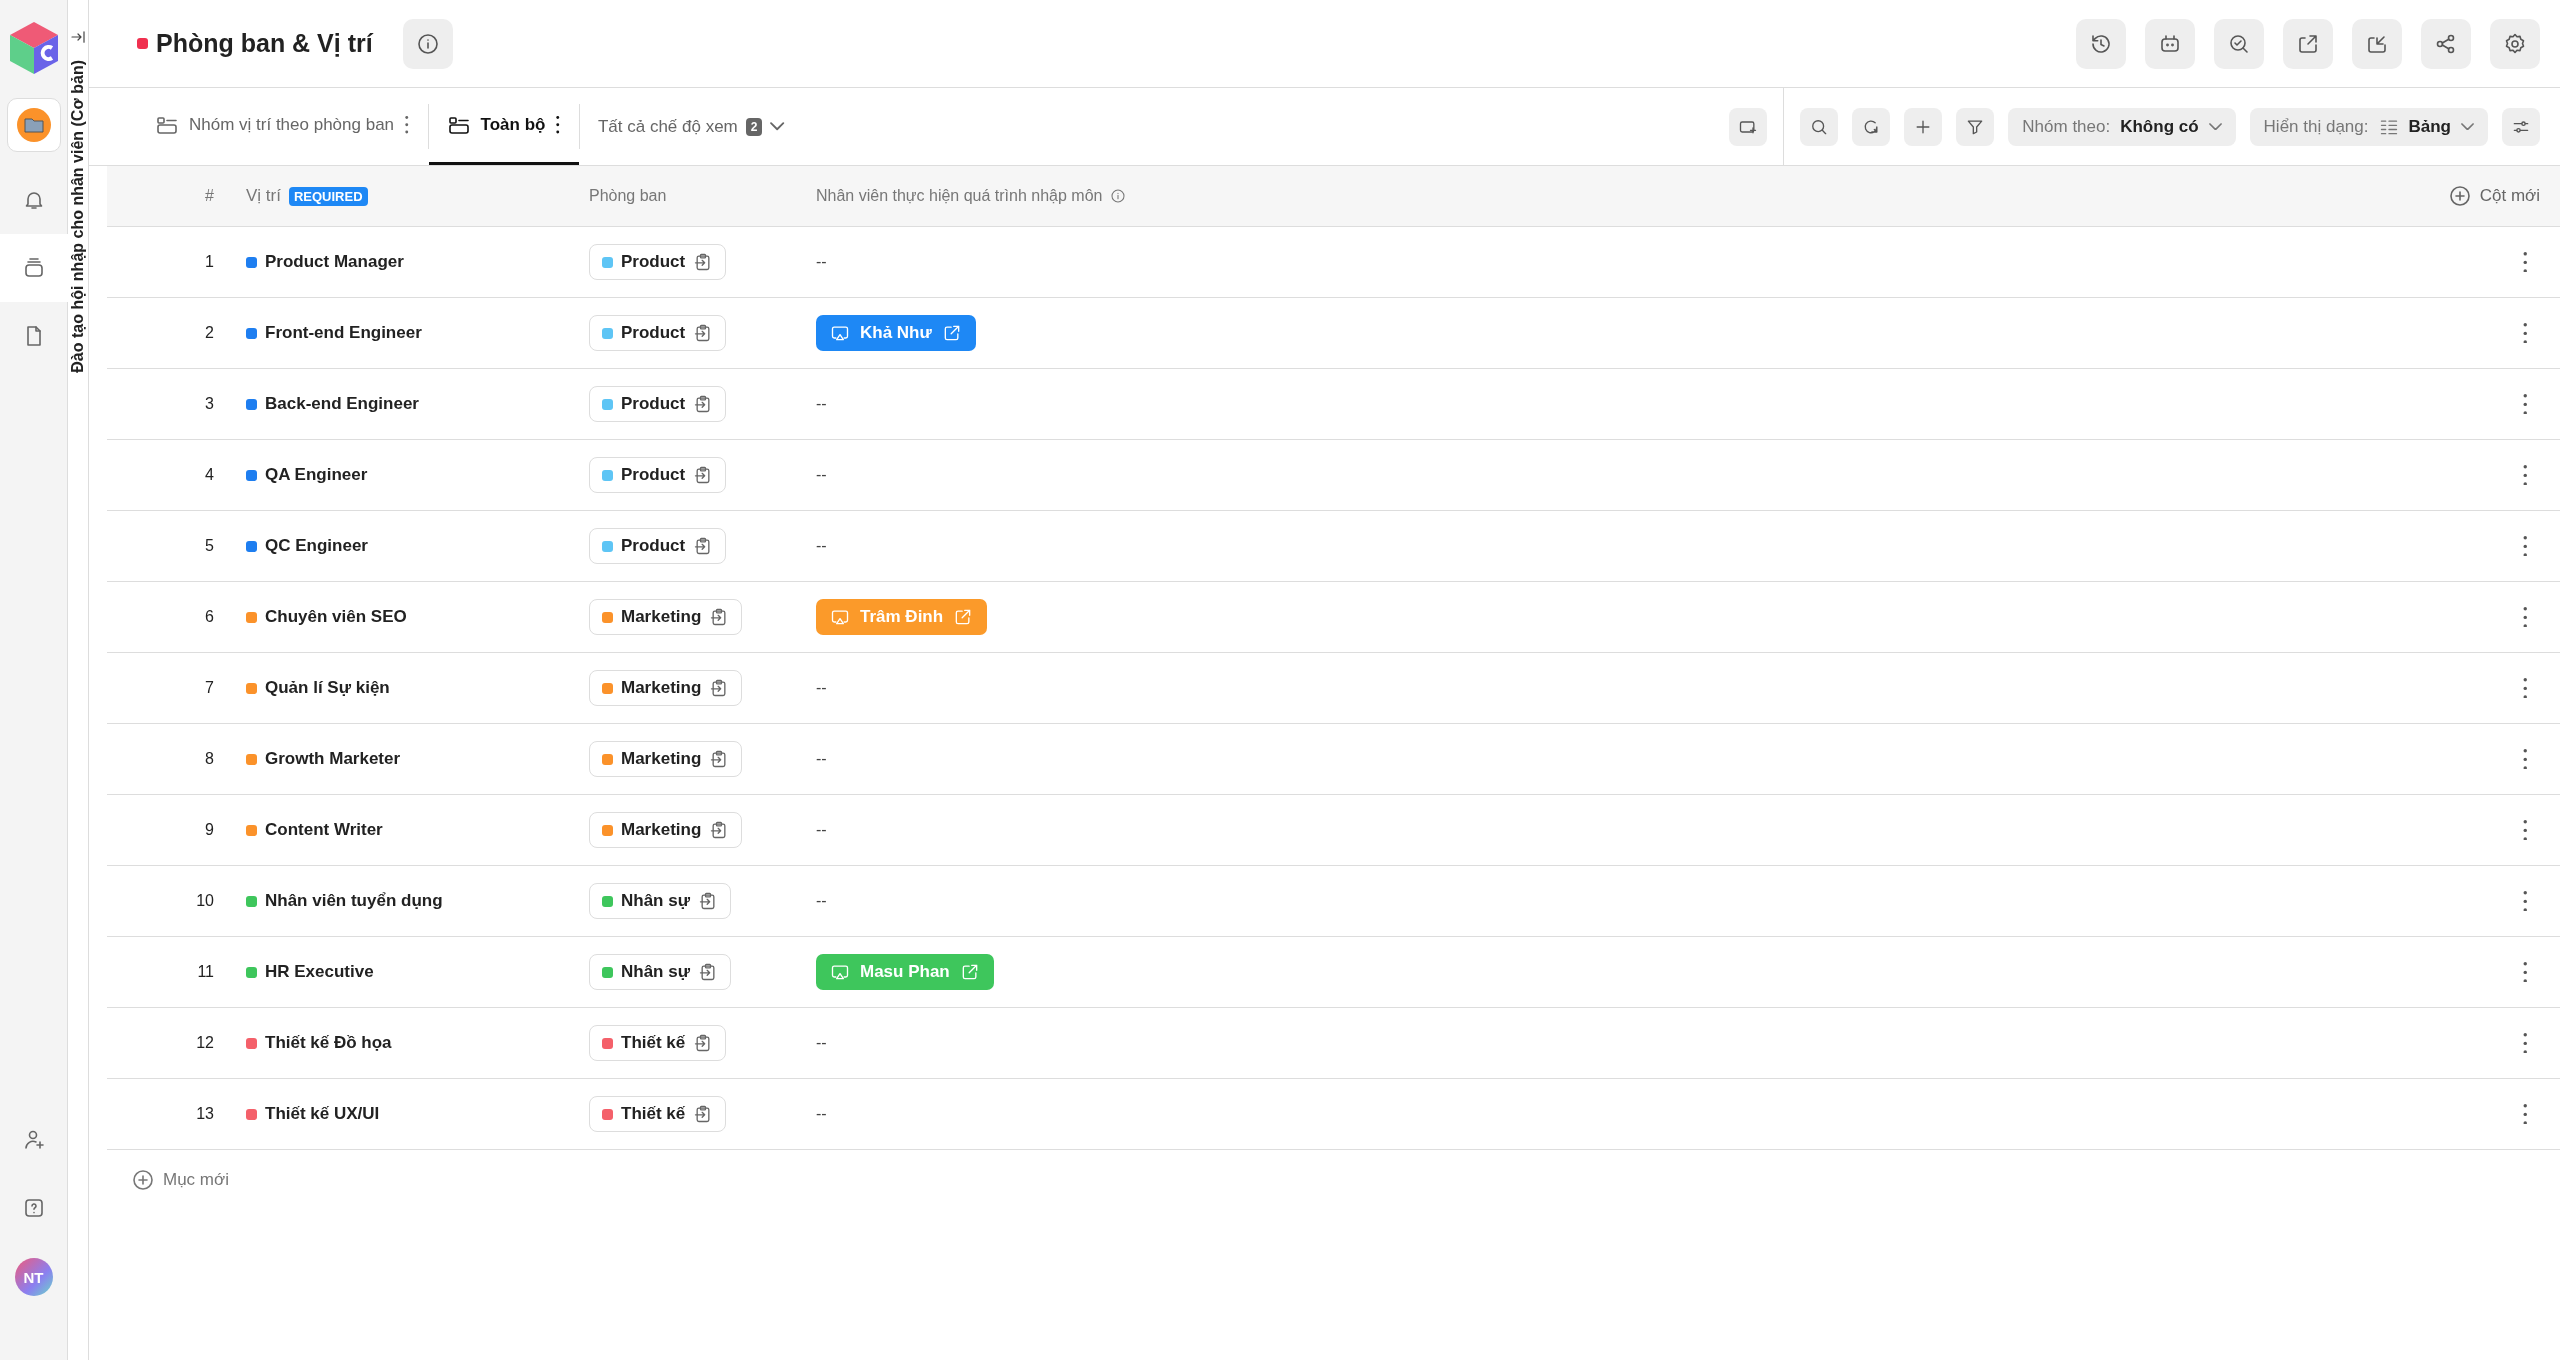 The image size is (2560, 1360). What do you see at coordinates (328, 196) in the screenshot?
I see `required-badge: REQUIRED` at bounding box center [328, 196].